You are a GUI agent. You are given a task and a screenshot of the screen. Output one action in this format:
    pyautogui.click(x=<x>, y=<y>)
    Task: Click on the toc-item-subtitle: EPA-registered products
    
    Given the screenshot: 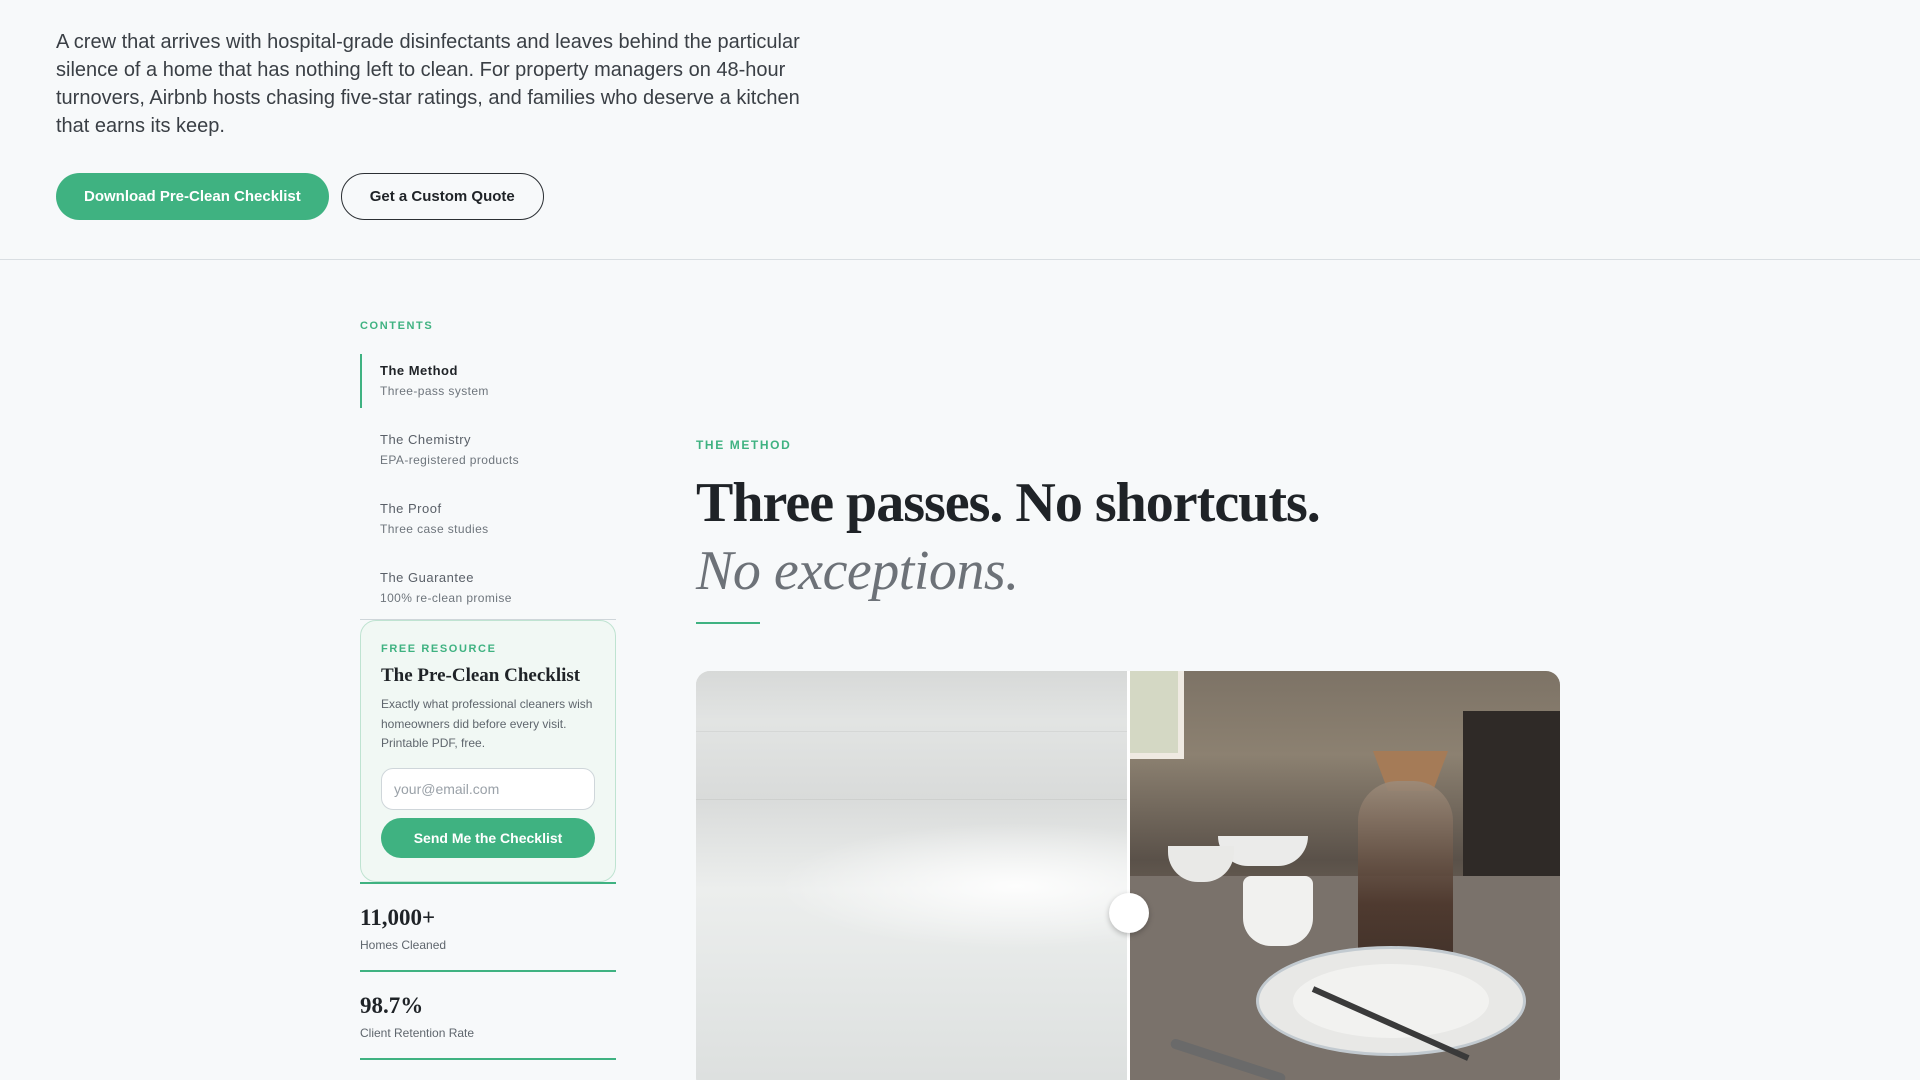 What is the action you would take?
    pyautogui.click(x=450, y=460)
    